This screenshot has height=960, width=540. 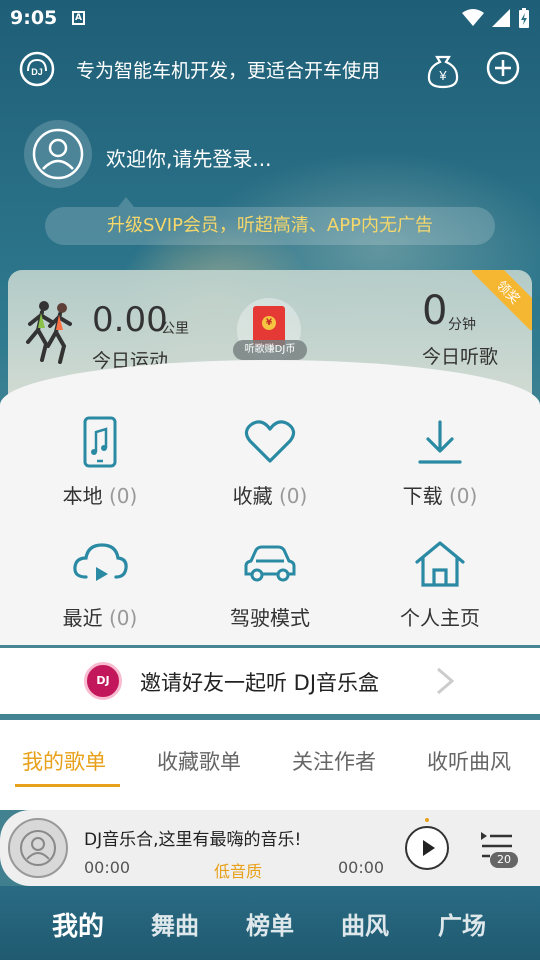 I want to click on grid-label: 收藏 (0), so click(x=270, y=494).